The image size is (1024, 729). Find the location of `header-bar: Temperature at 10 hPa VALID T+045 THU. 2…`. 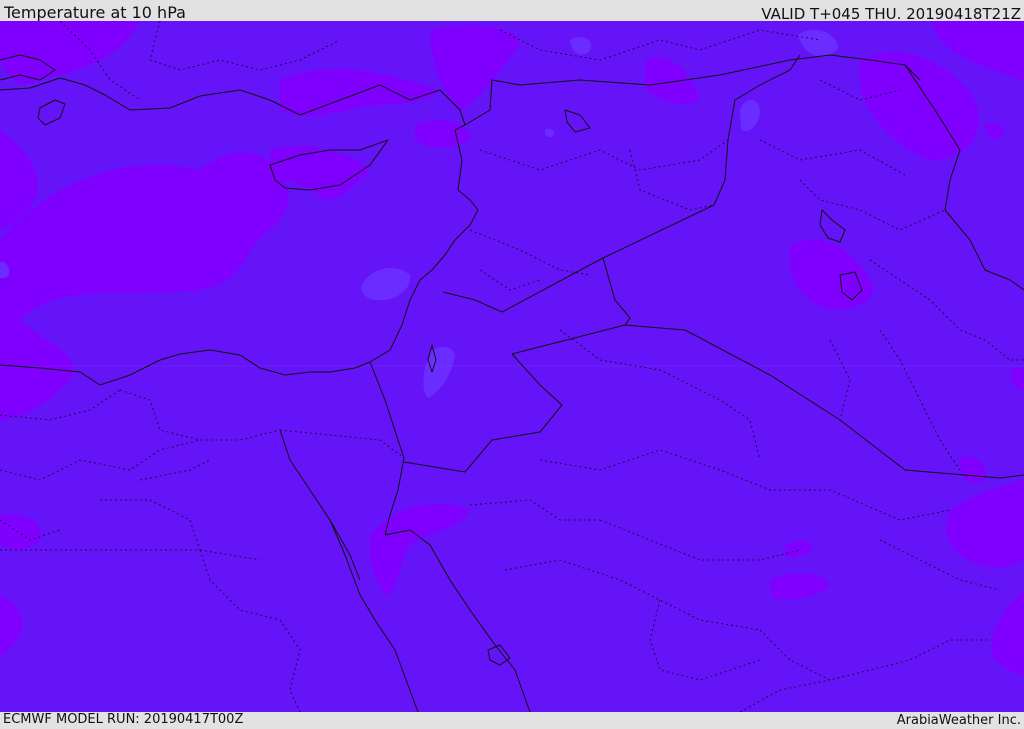

header-bar: Temperature at 10 hPa VALID T+045 THU. 2… is located at coordinates (512, 11).